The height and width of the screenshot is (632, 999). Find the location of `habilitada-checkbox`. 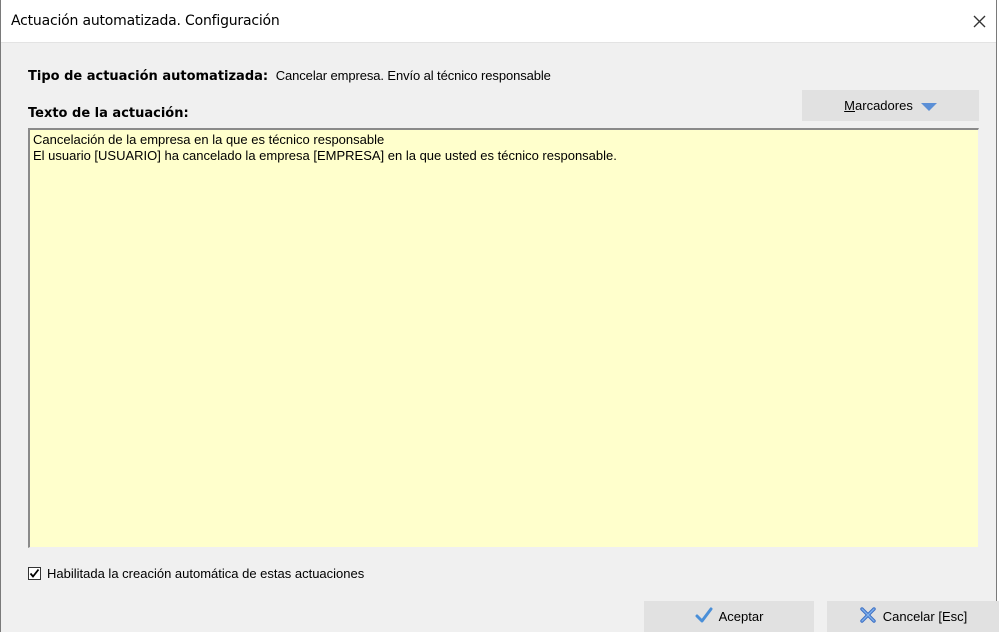

habilitada-checkbox is located at coordinates (34, 573).